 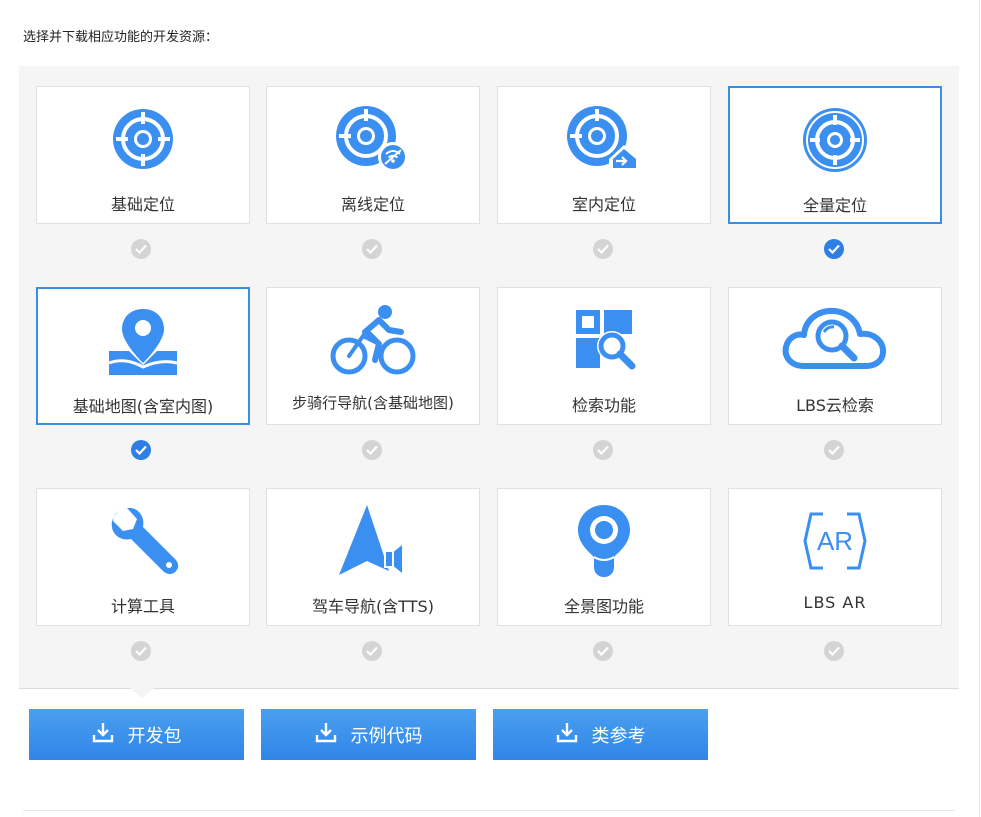 I want to click on feature-card-lbs-ar: AR LBS AR, so click(x=835, y=557).